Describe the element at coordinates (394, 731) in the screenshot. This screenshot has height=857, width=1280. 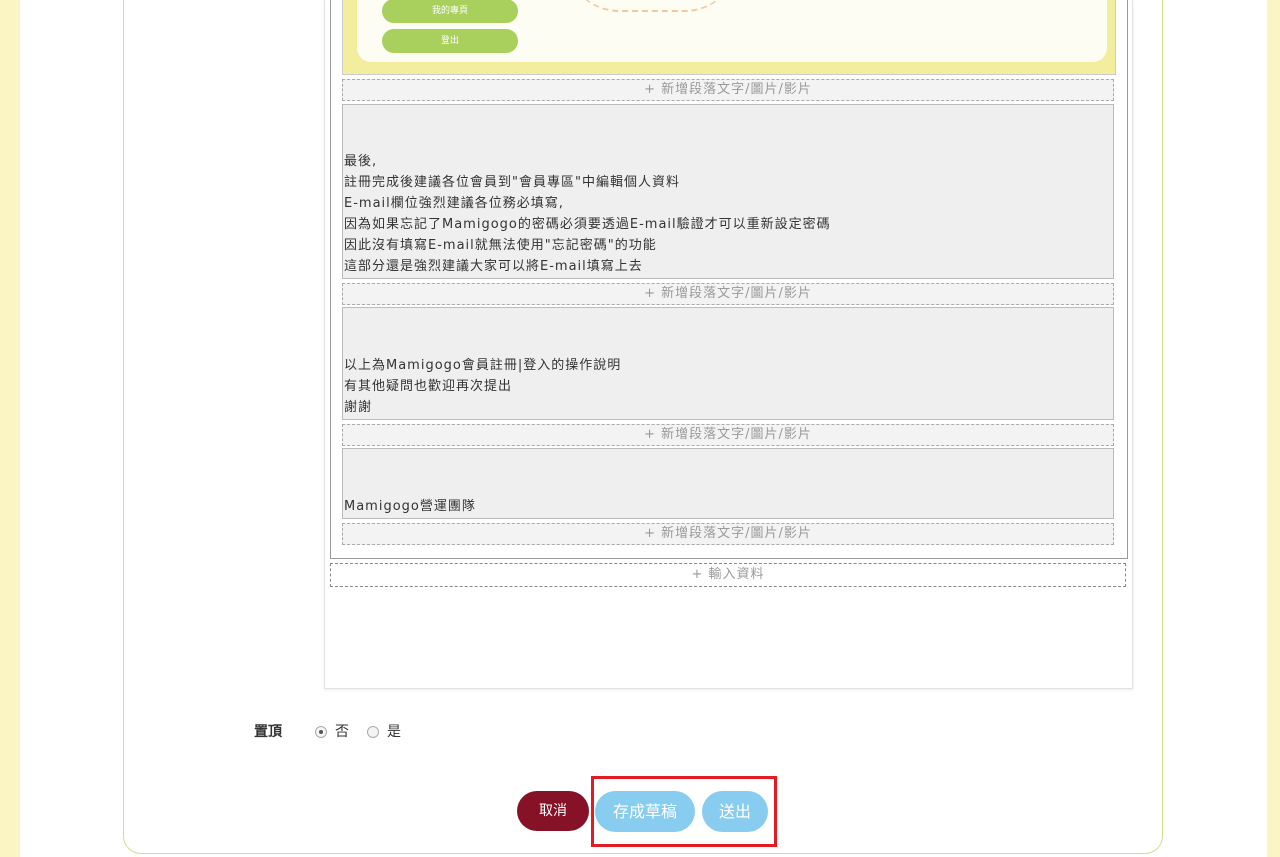
I see `pin-yes-label: 是` at that location.